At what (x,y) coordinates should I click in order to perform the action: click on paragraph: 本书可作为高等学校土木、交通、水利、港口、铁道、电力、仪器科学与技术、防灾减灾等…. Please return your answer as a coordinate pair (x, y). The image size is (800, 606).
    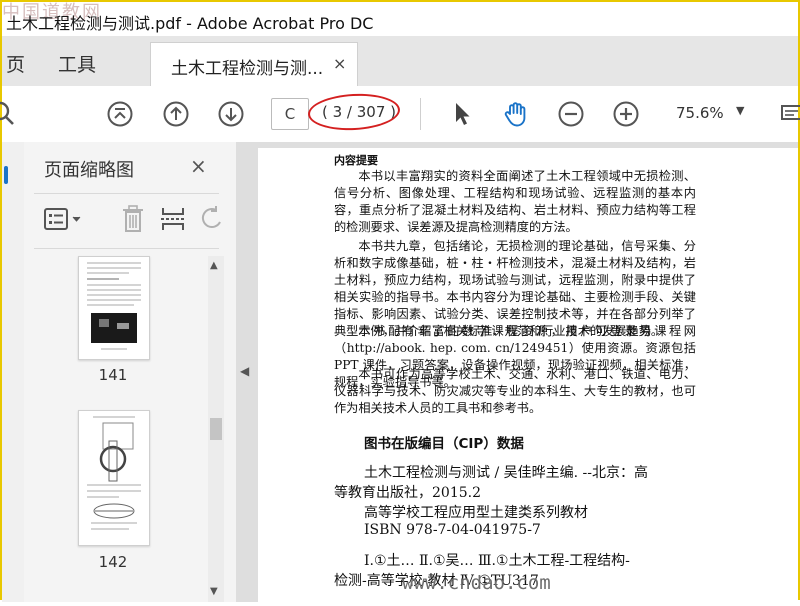
    Looking at the image, I should click on (515, 391).